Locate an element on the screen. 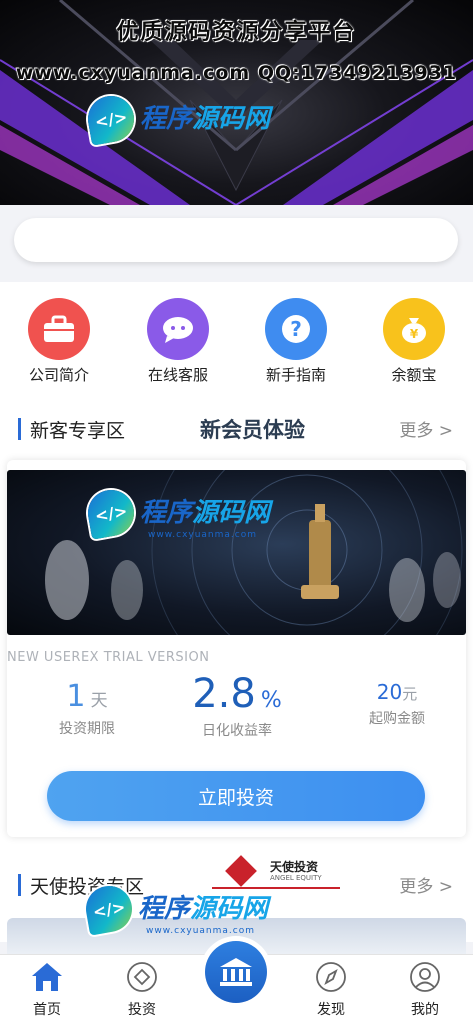 The image size is (473, 1025). quick-link-label: 在线客服 is located at coordinates (177, 375).